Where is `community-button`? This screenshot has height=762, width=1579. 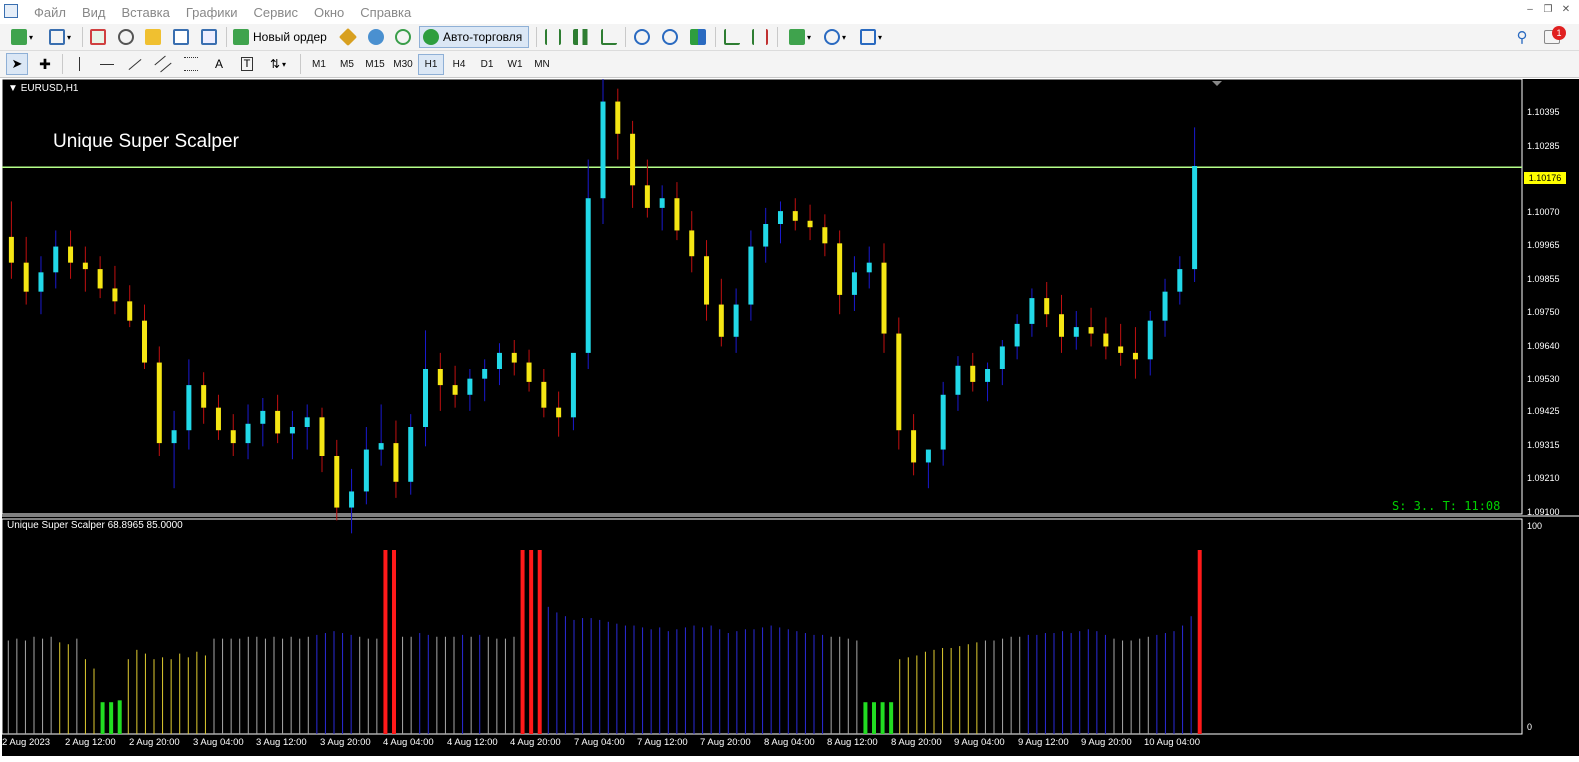 community-button is located at coordinates (376, 37).